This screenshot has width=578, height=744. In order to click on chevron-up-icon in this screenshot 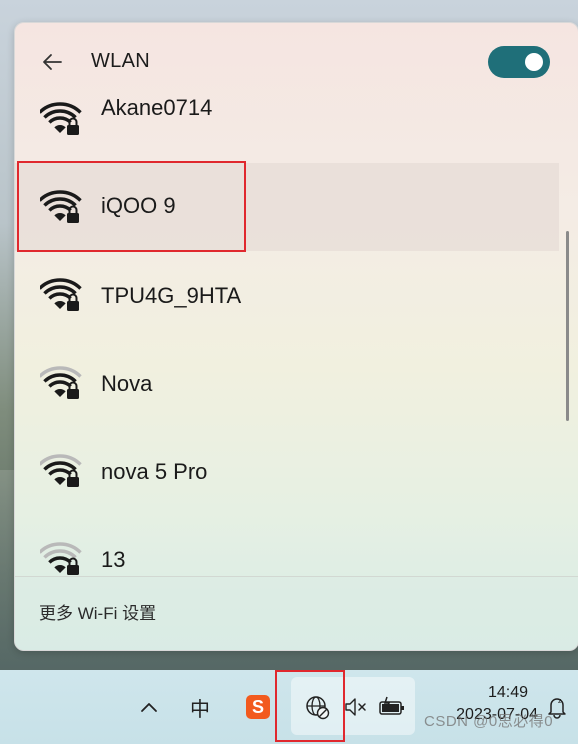, I will do `click(149, 707)`.